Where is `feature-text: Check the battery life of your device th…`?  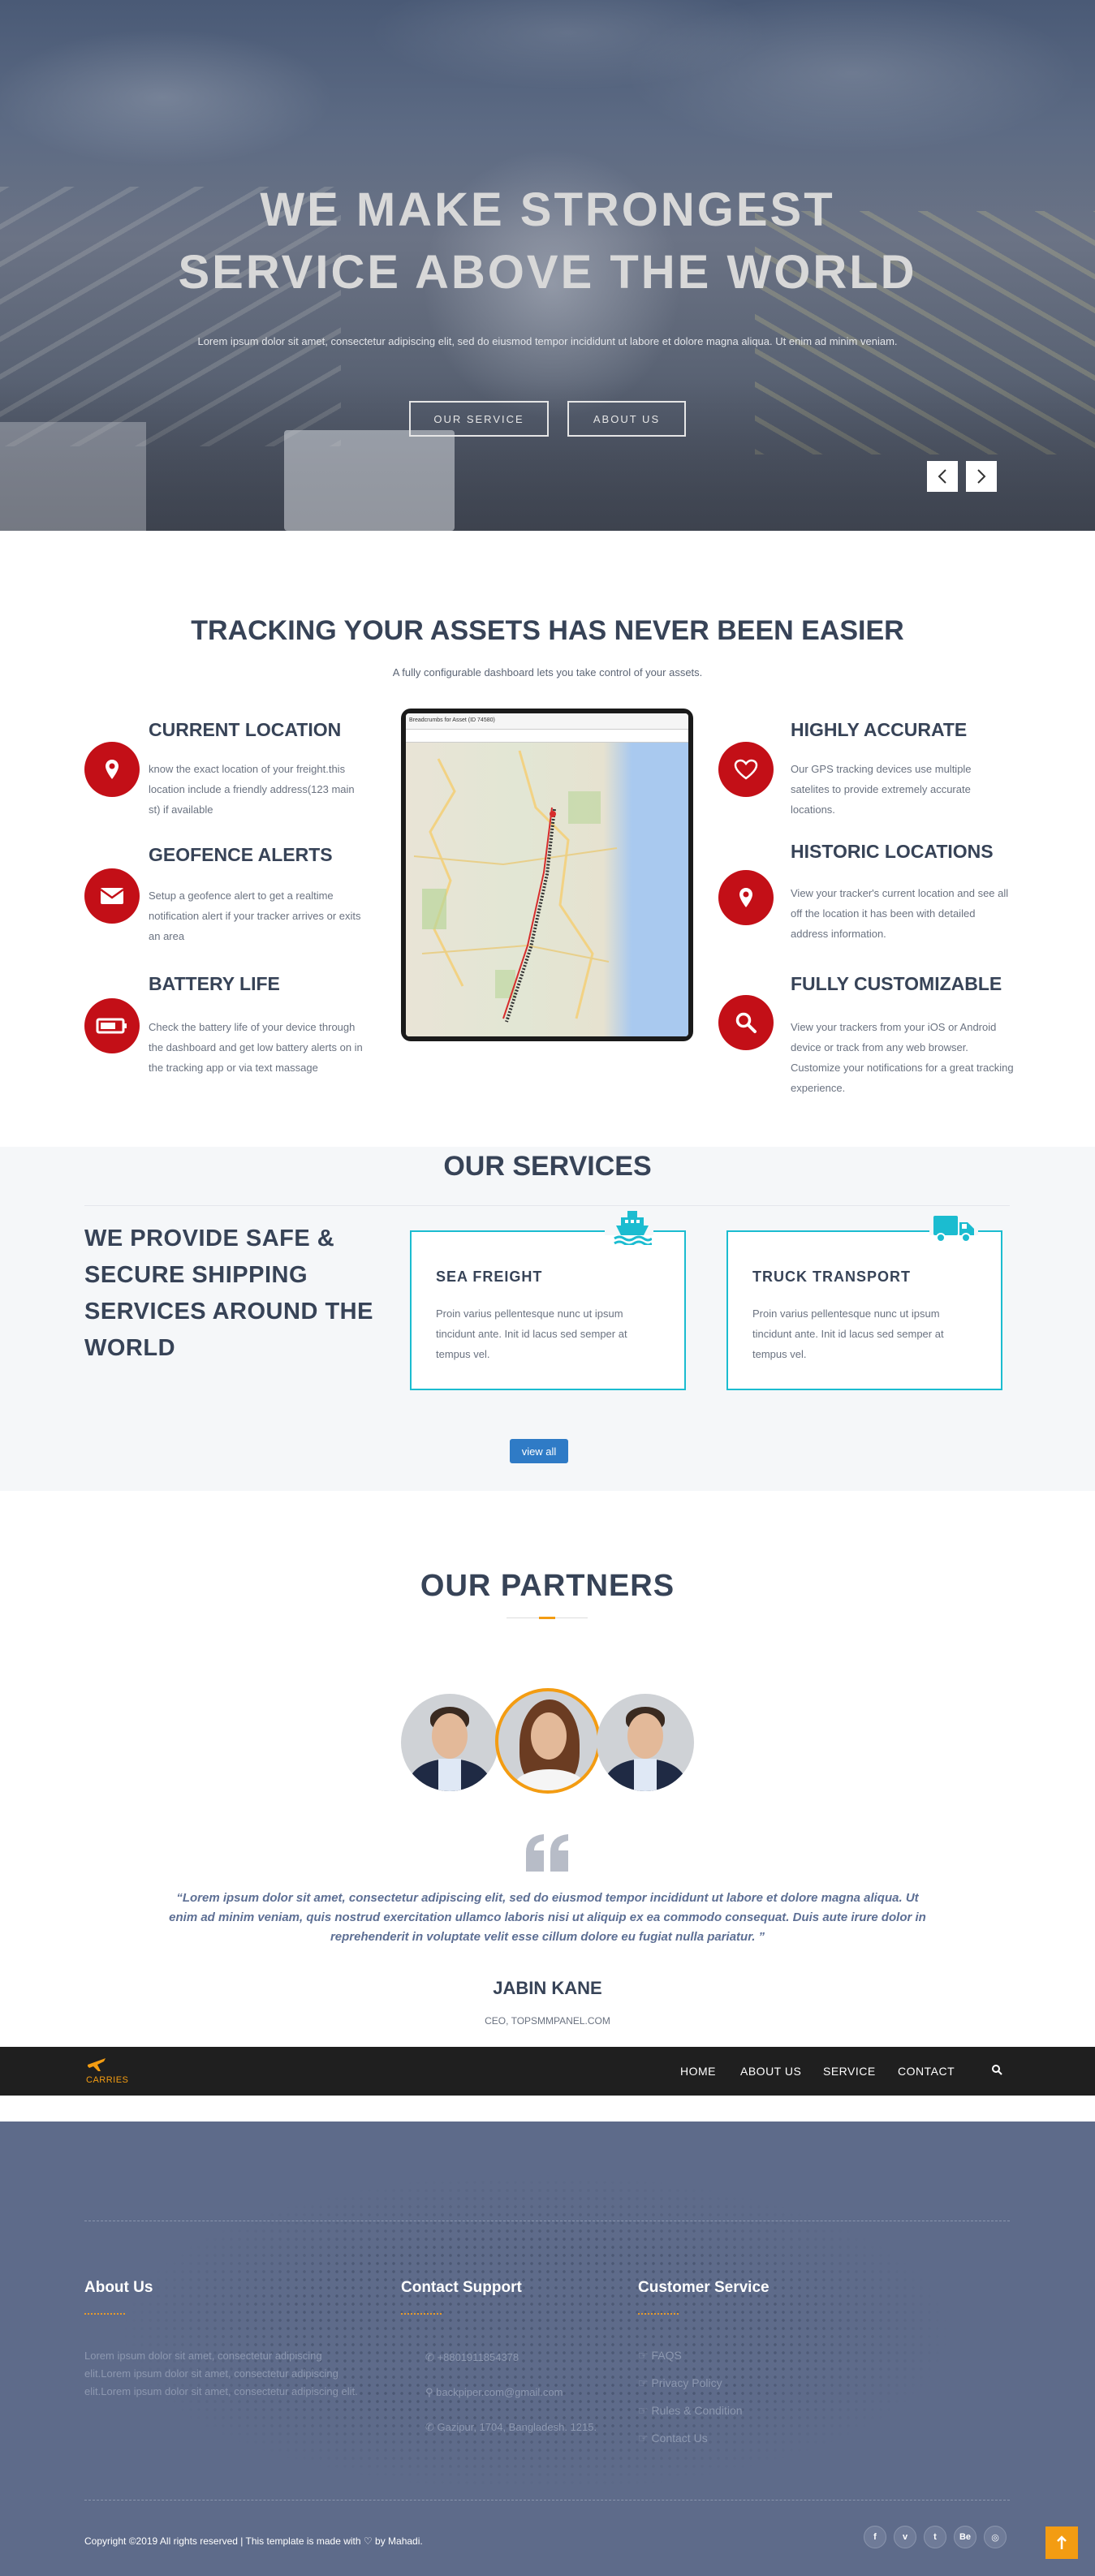 feature-text: Check the battery life of your device th… is located at coordinates (256, 1047).